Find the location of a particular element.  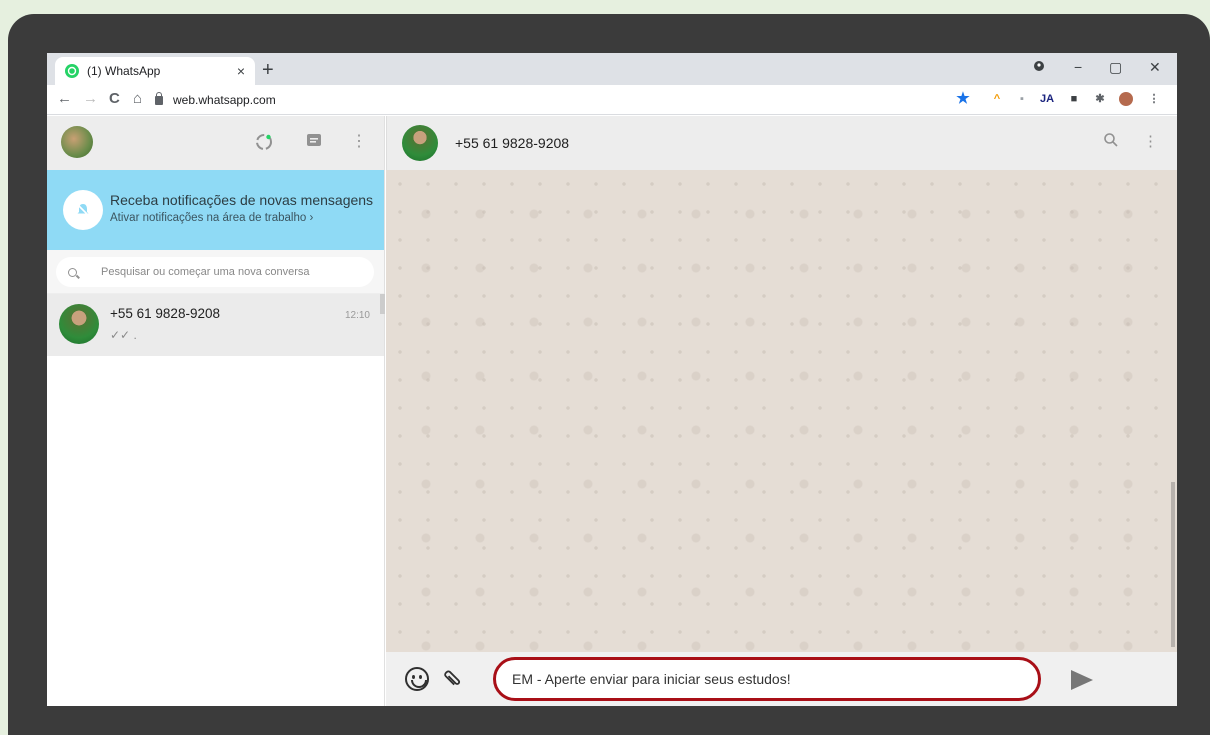

send-icon is located at coordinates (1082, 680).